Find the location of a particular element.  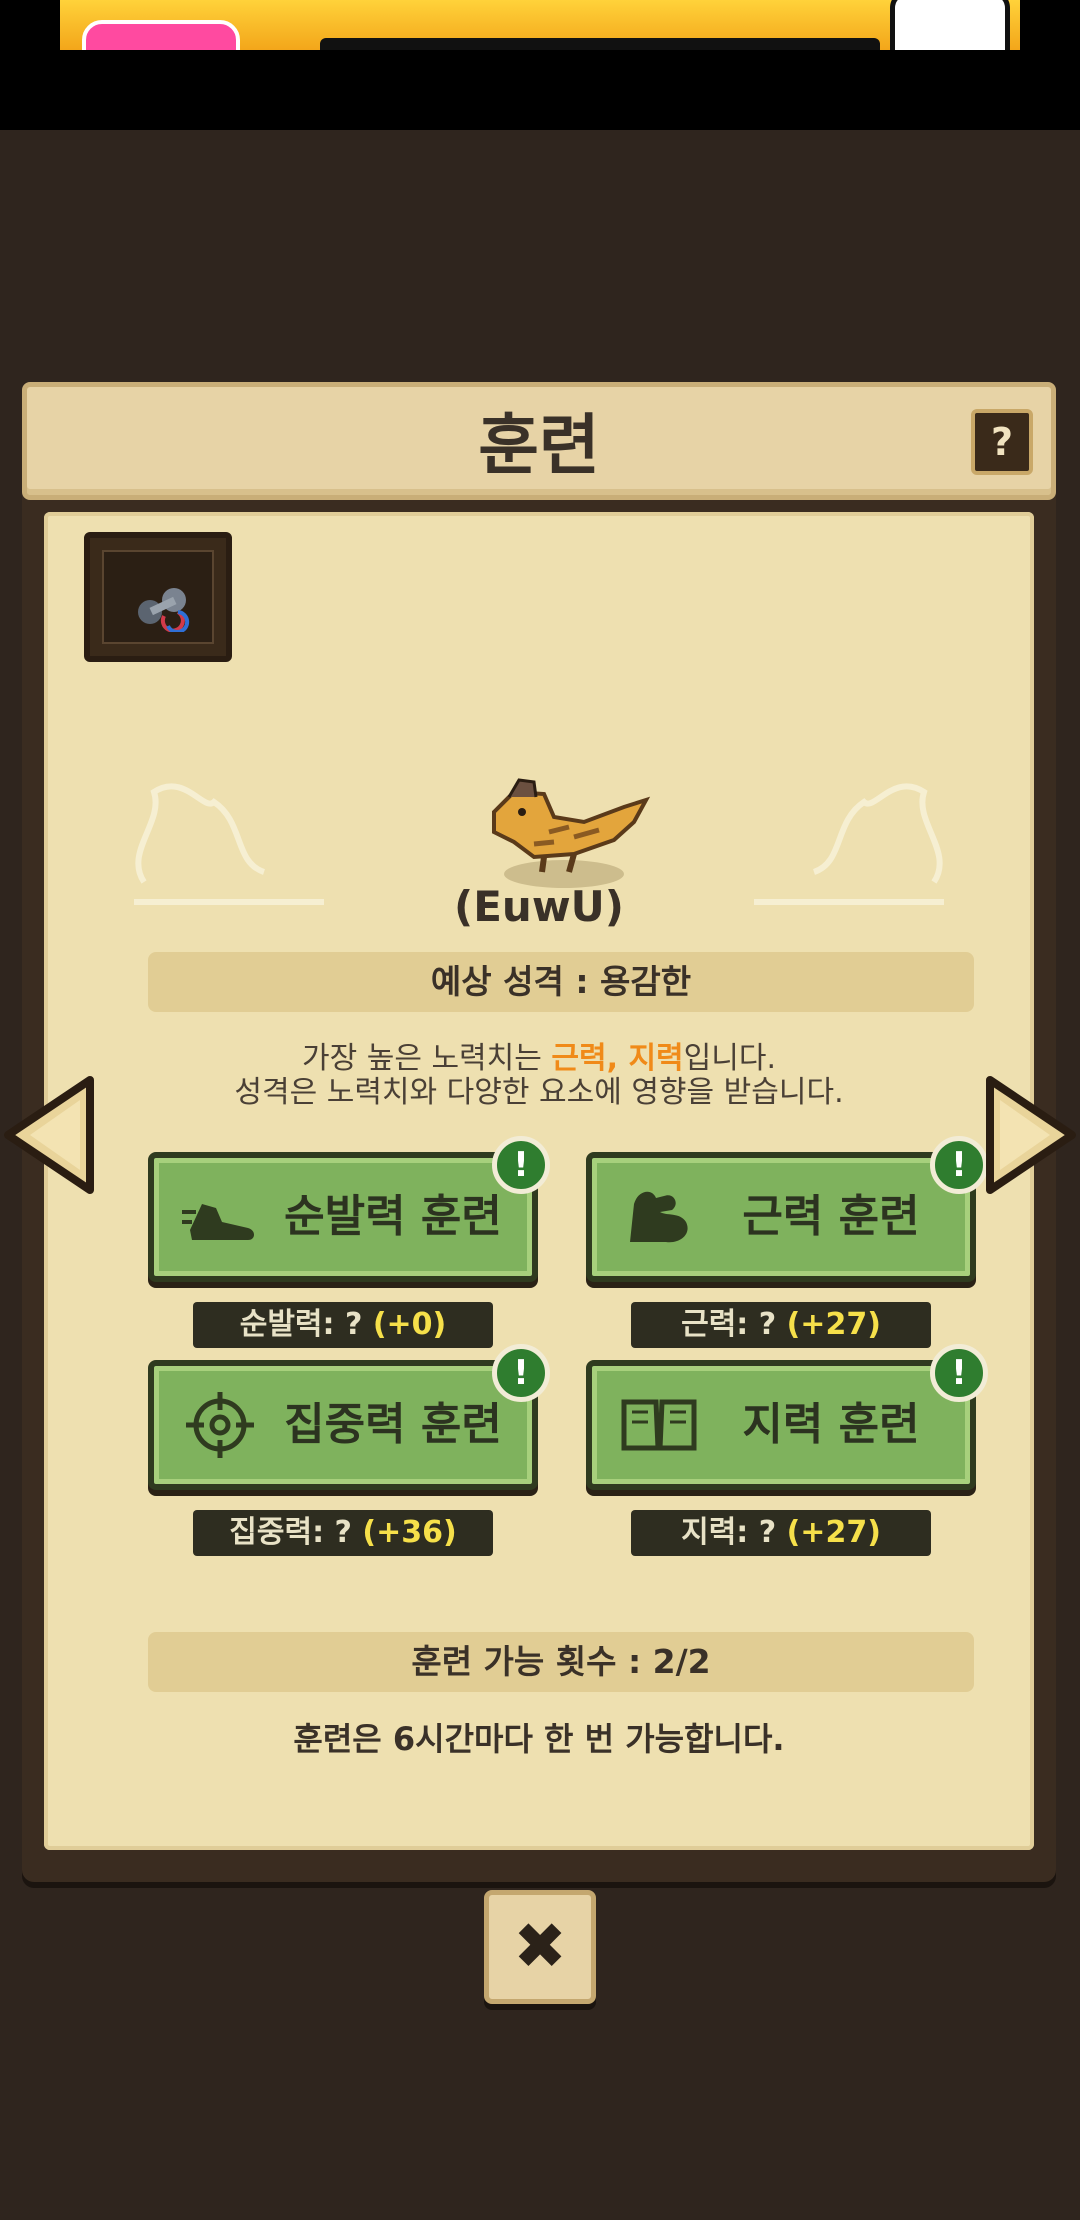

personality-label: 예상 성격 : 용감한 is located at coordinates (561, 982).